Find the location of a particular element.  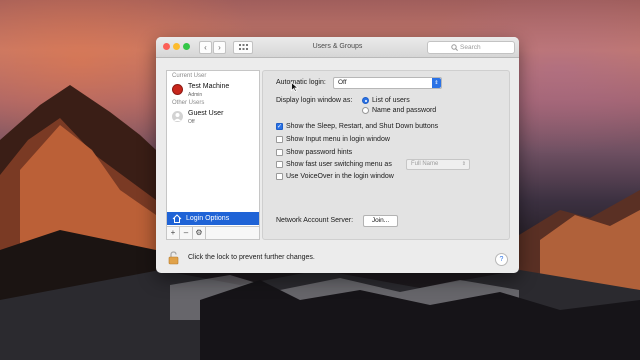

checkbox-use-voiceover-label: Use VoiceOver in the login window is located at coordinates (340, 176).